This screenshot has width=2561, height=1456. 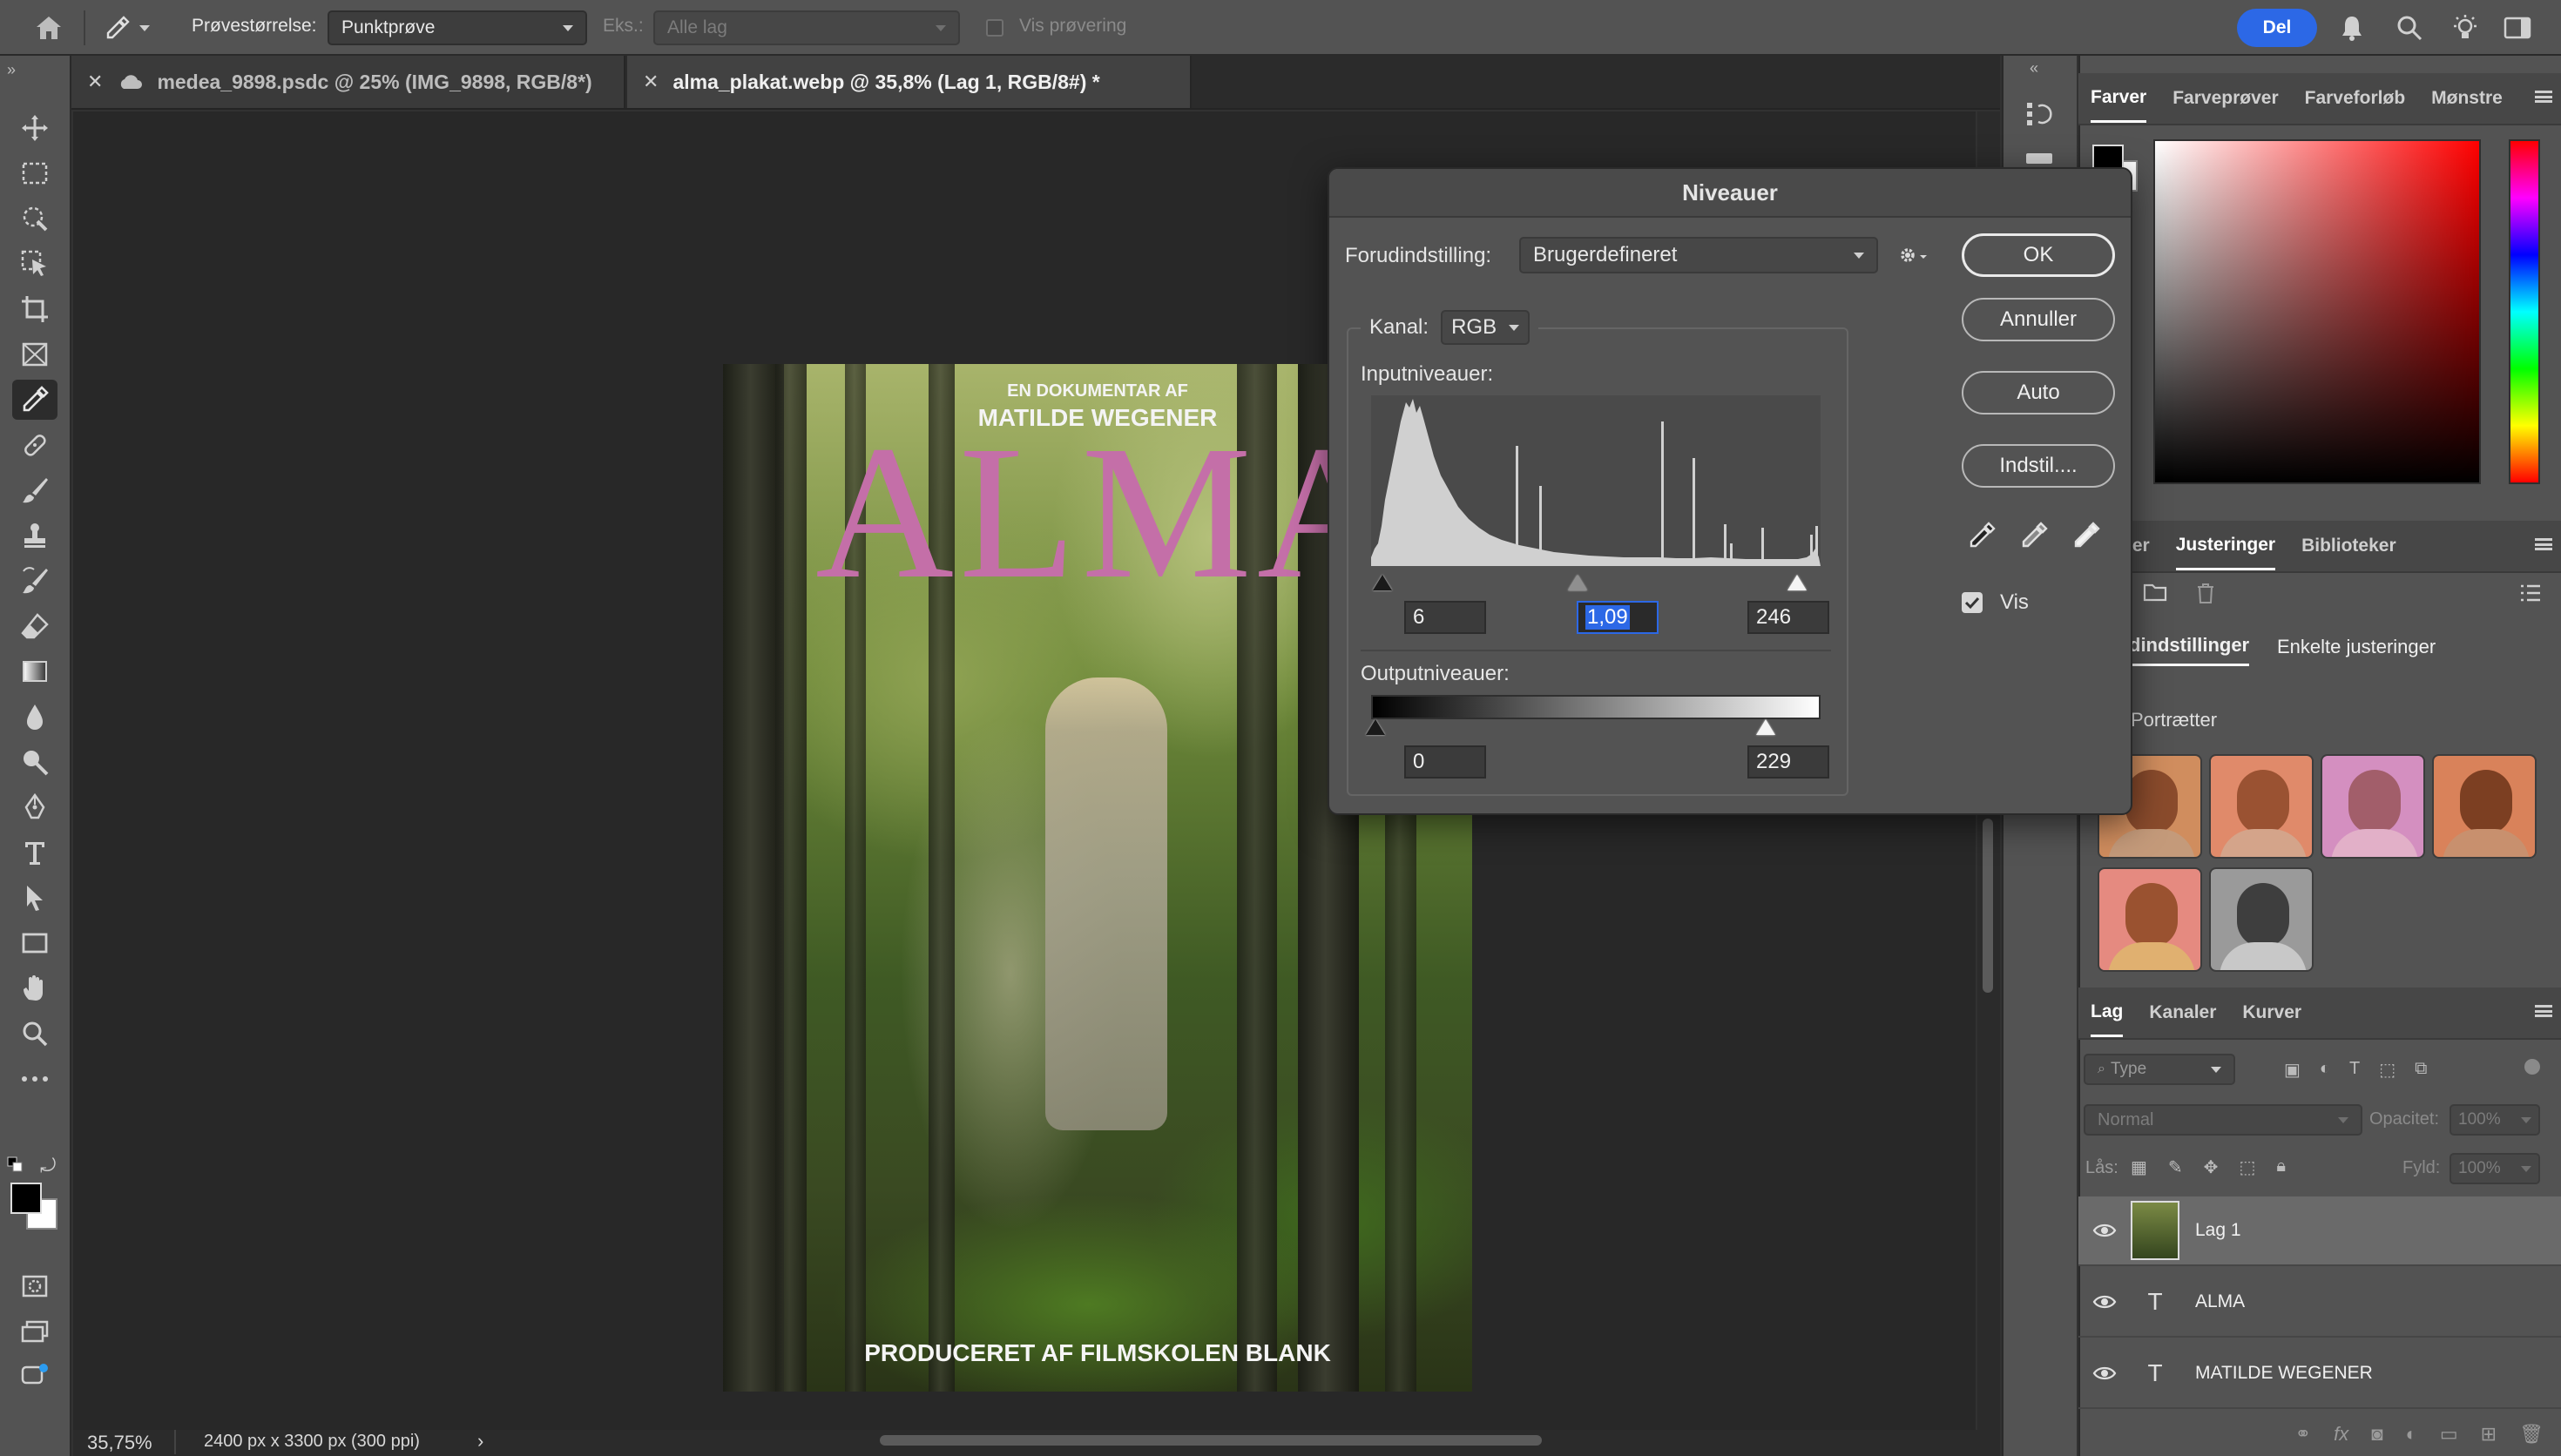 What do you see at coordinates (34, 762) in the screenshot?
I see `dodge-tool` at bounding box center [34, 762].